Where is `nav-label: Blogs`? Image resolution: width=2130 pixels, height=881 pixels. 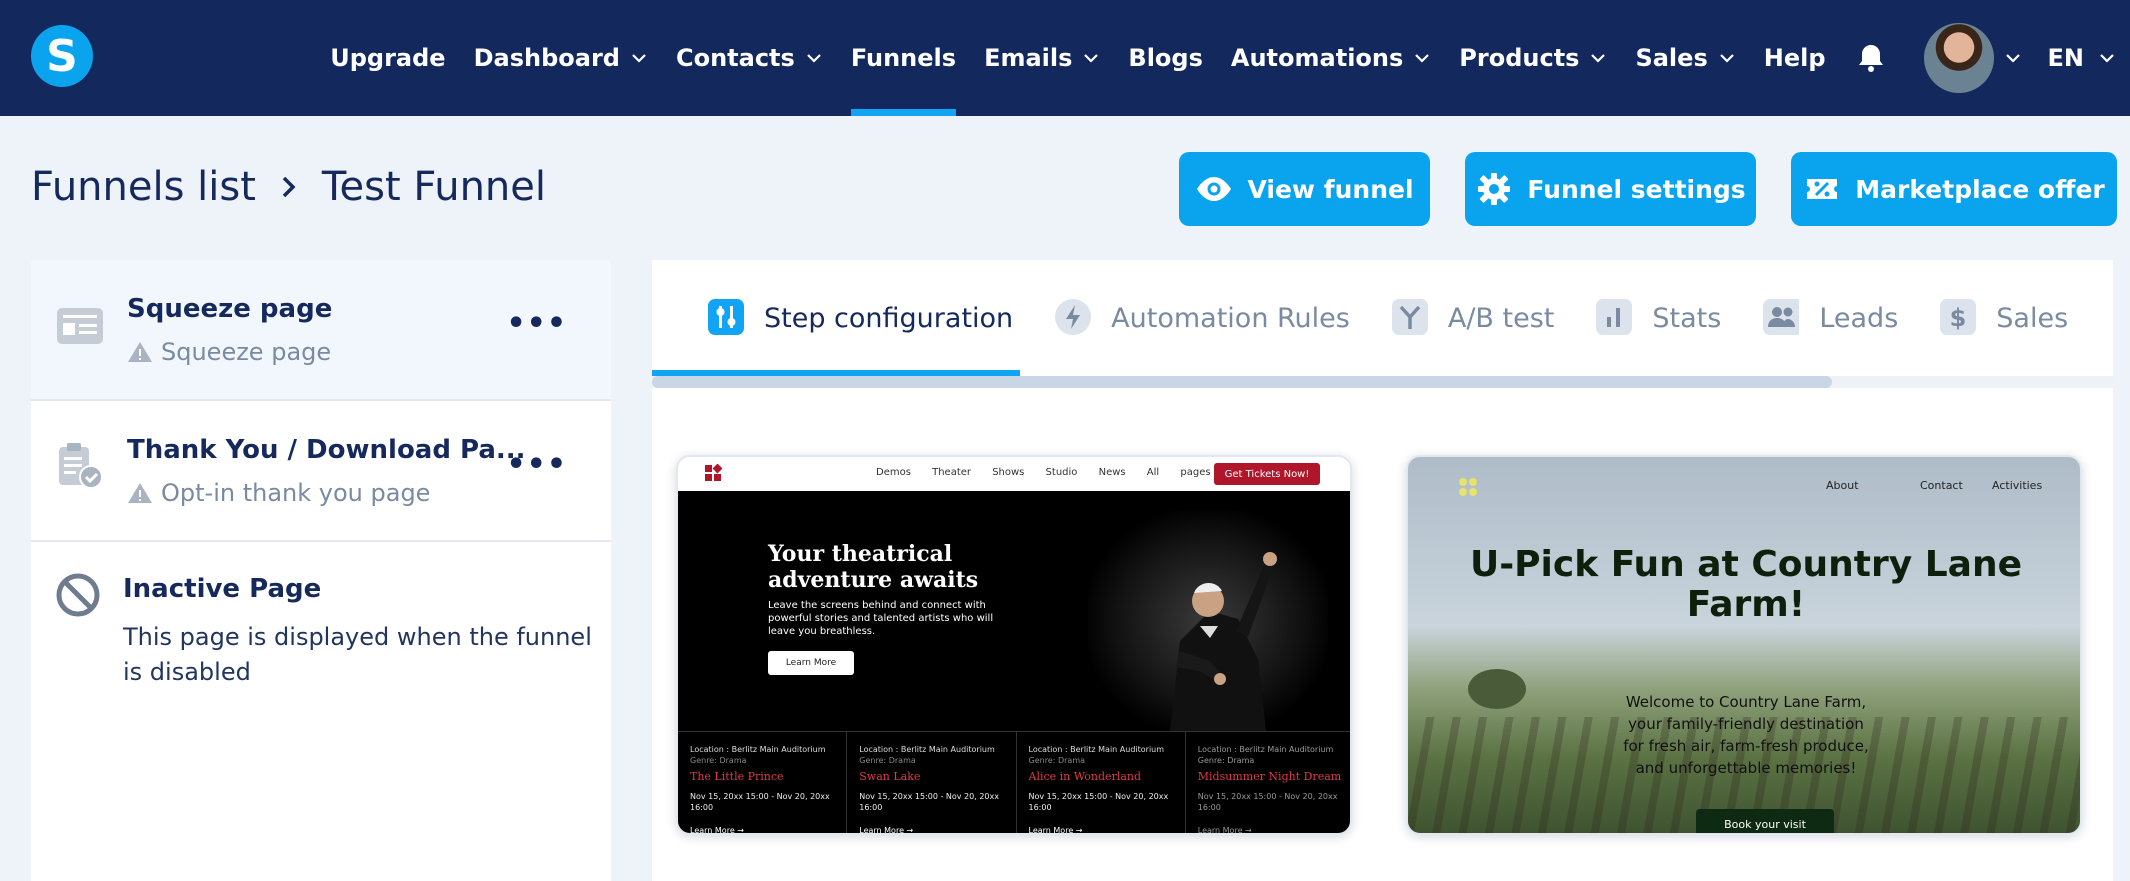
nav-label: Blogs is located at coordinates (1165, 58).